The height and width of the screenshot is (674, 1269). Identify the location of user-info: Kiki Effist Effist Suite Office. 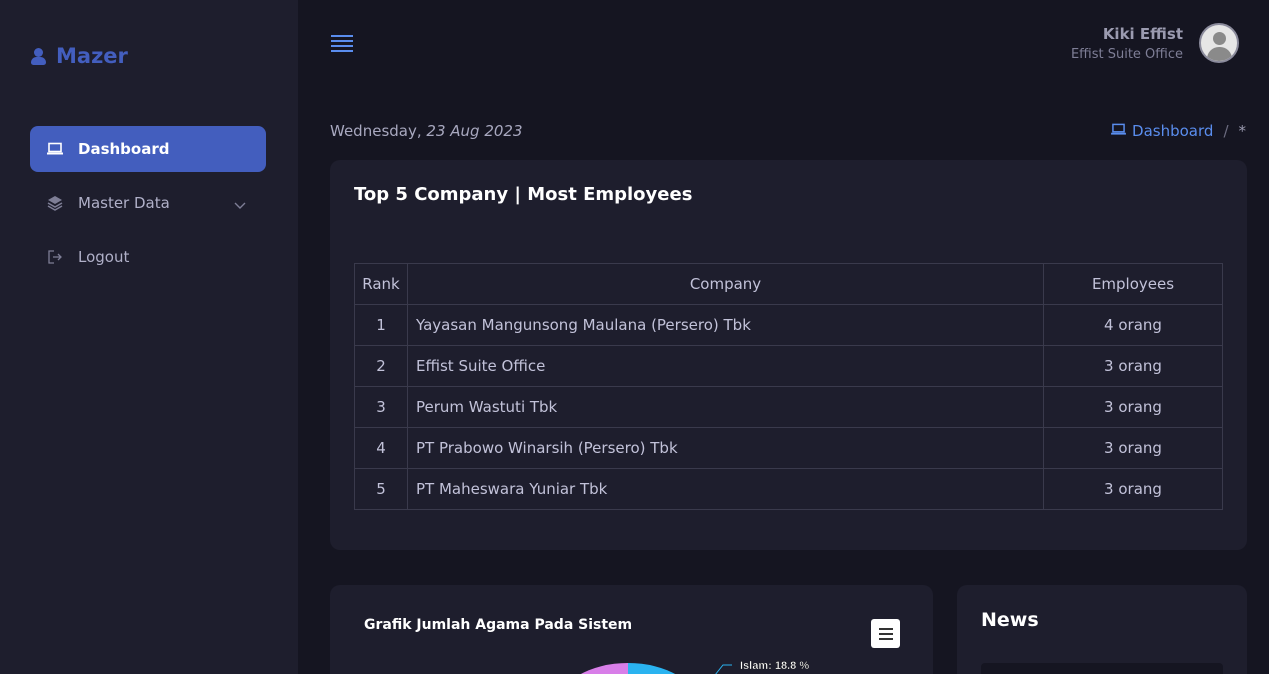
(1127, 43).